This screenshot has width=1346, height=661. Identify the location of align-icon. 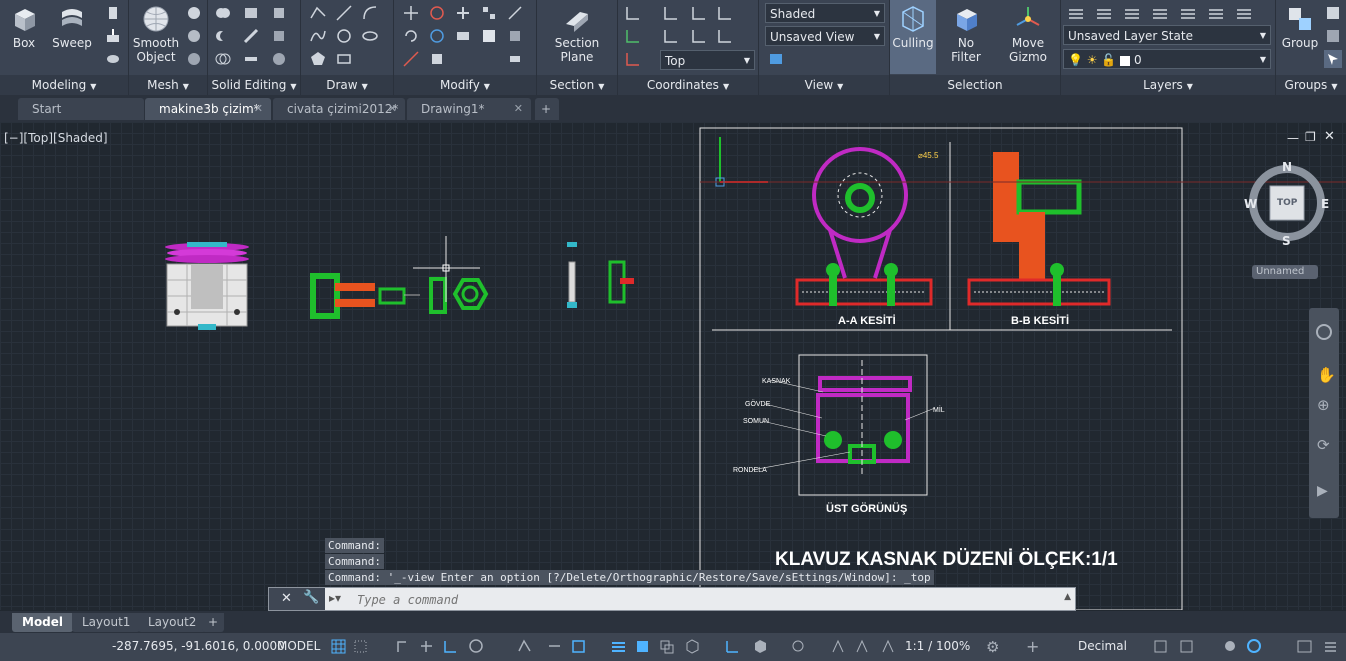
(463, 13).